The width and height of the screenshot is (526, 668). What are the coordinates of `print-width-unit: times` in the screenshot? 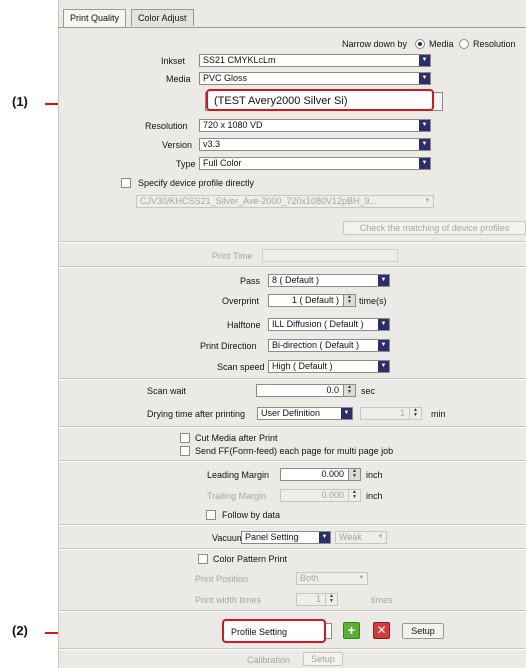 It's located at (382, 600).